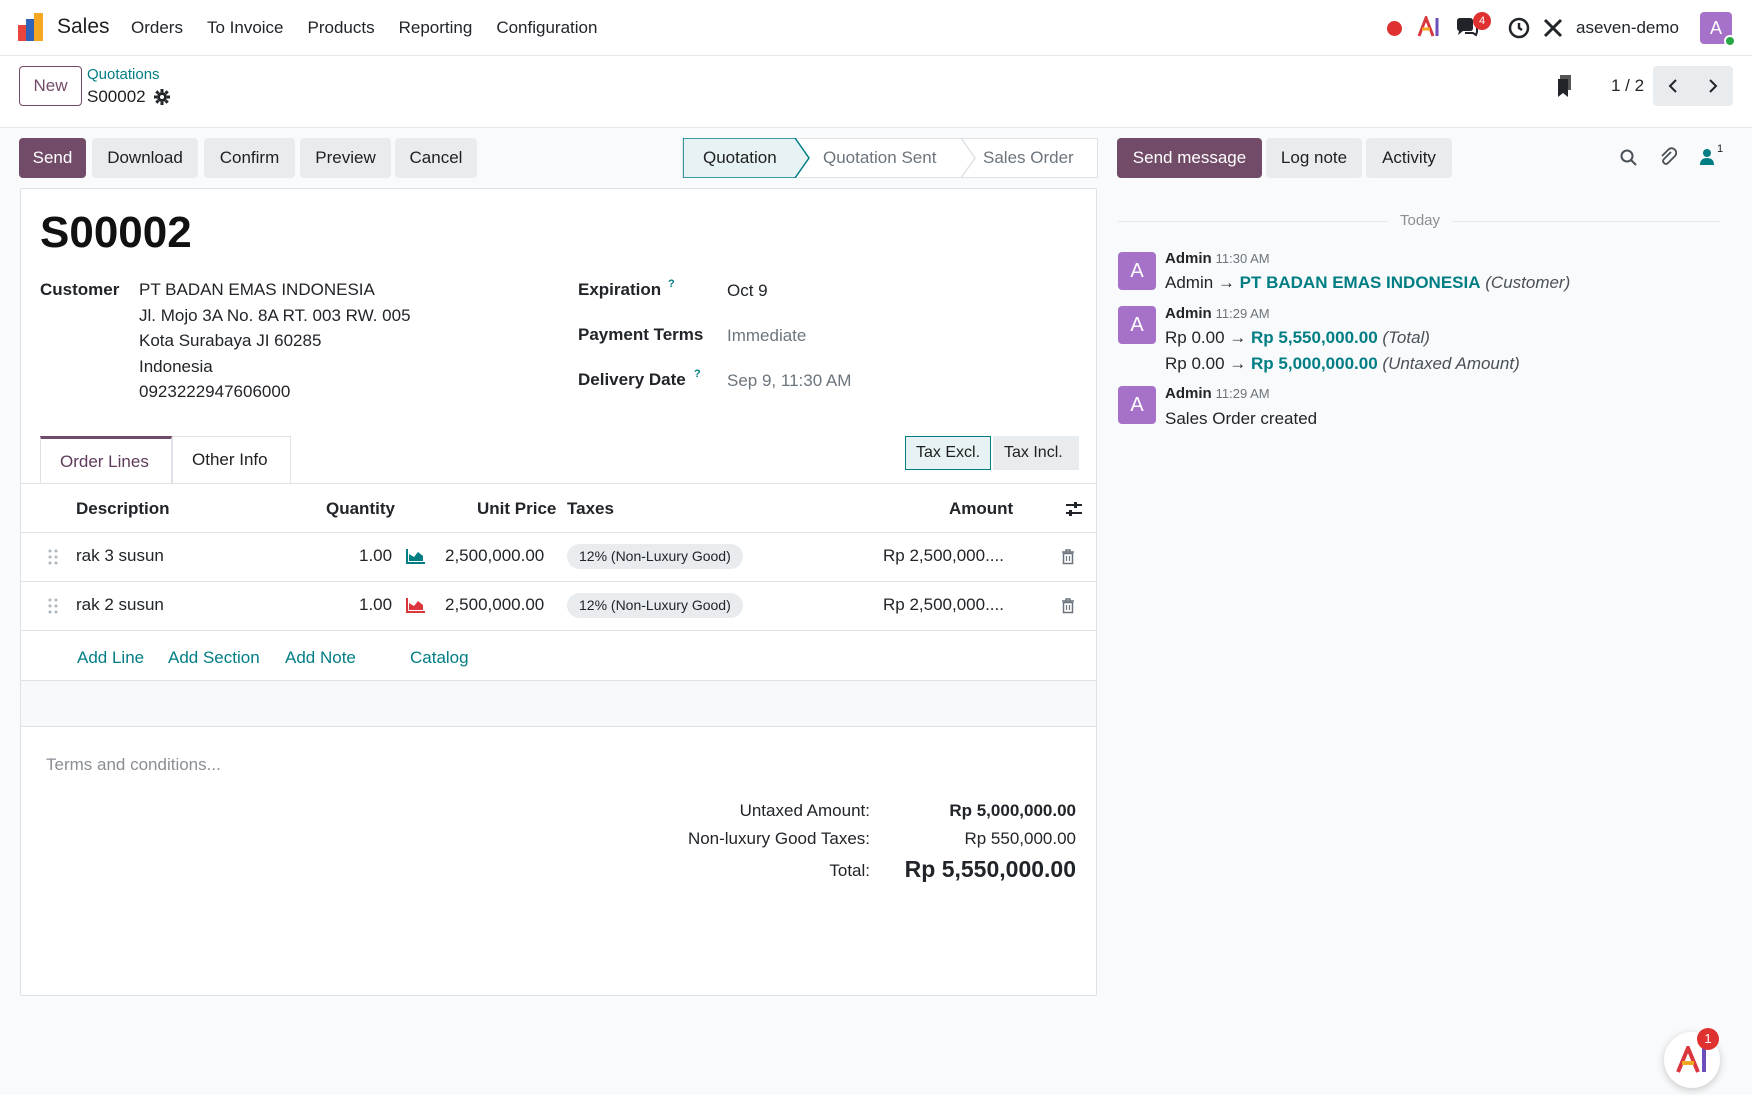 The width and height of the screenshot is (1752, 1095). Describe the element at coordinates (83, 27) in the screenshot. I see `app-name: Sales` at that location.